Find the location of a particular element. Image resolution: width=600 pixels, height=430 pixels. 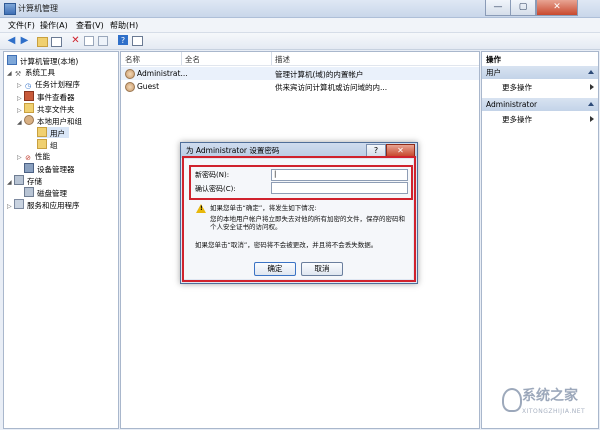

list-header: 名称 全名 描述 is located at coordinates (300, 59).